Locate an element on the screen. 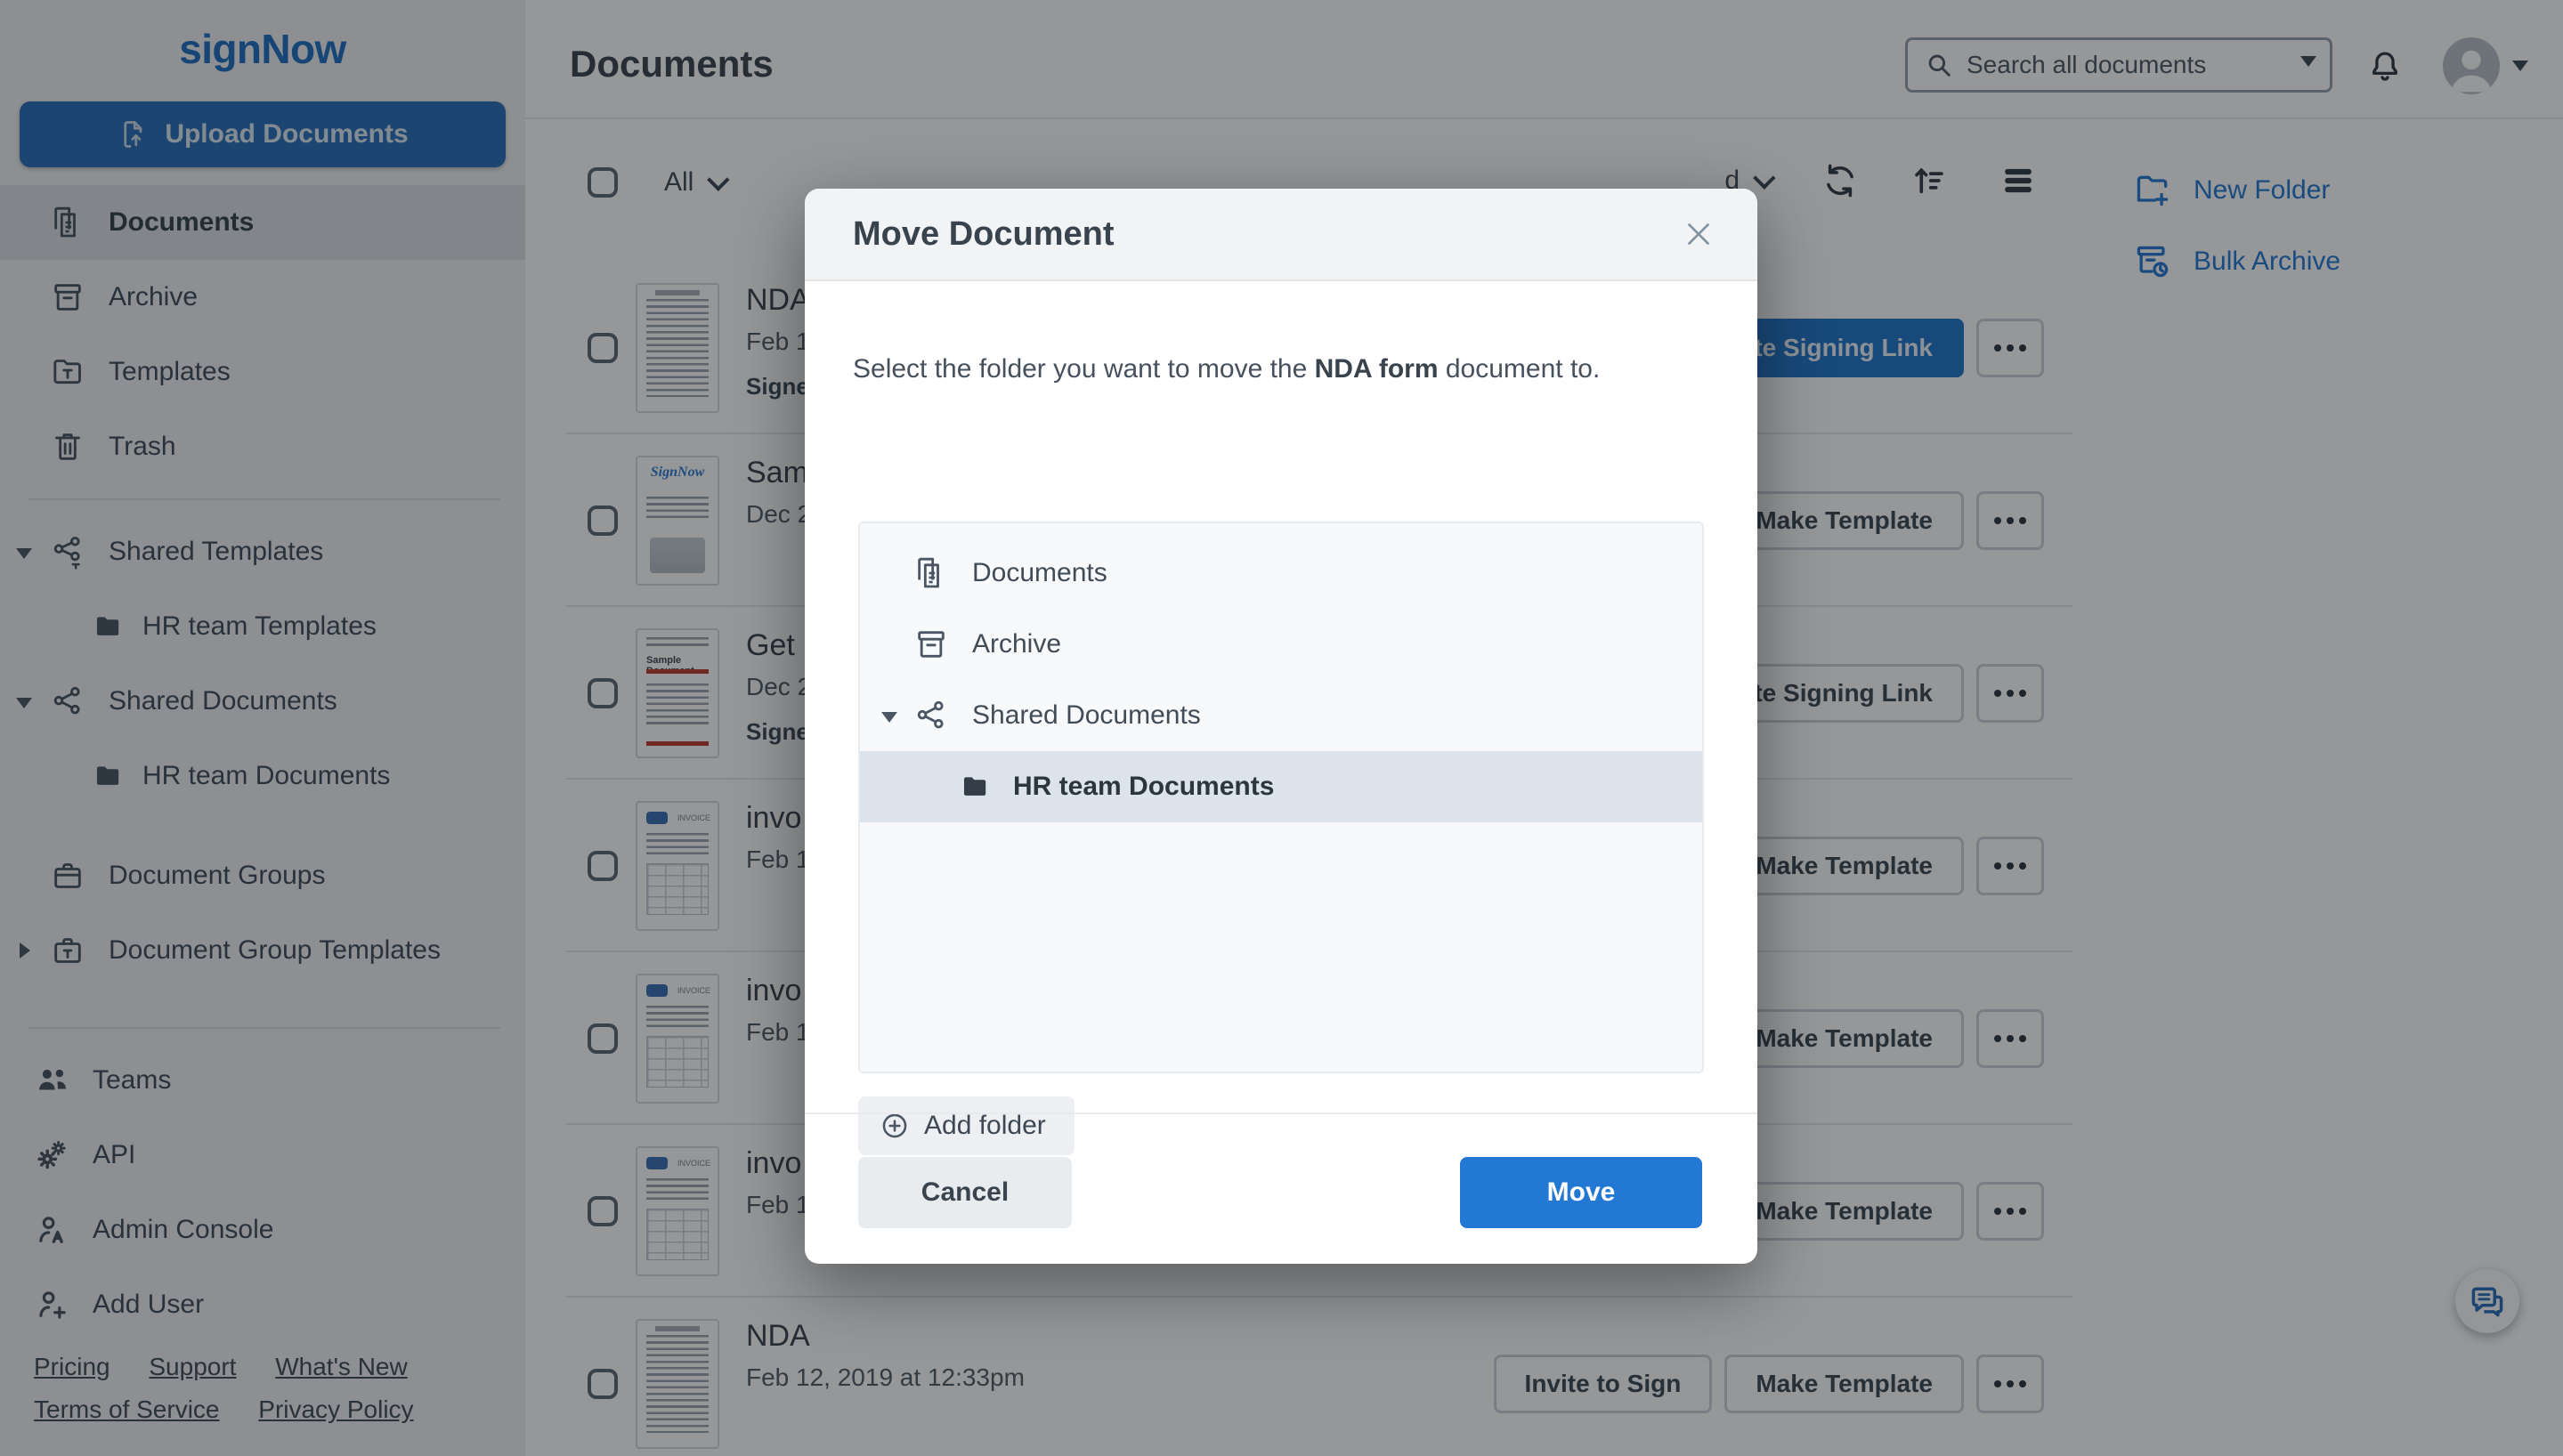 Image resolution: width=2563 pixels, height=1456 pixels. close-icon is located at coordinates (1699, 234).